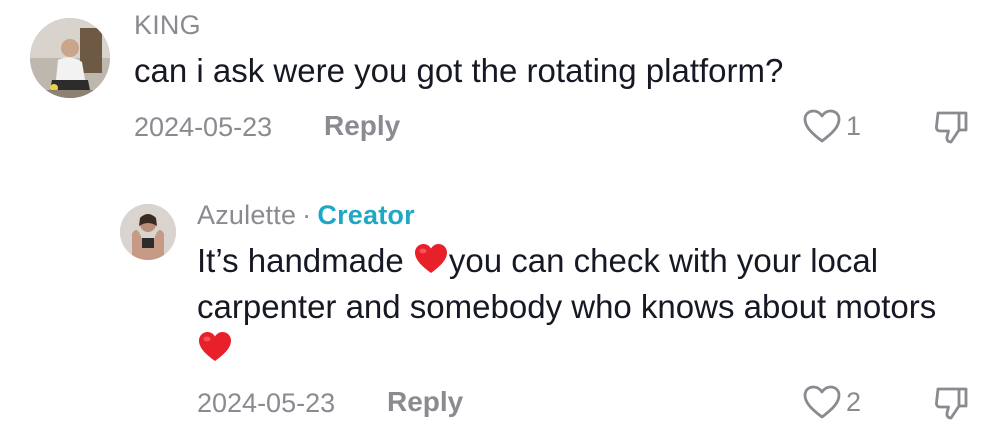  I want to click on text-segment: you can check with your local, so click(663, 260).